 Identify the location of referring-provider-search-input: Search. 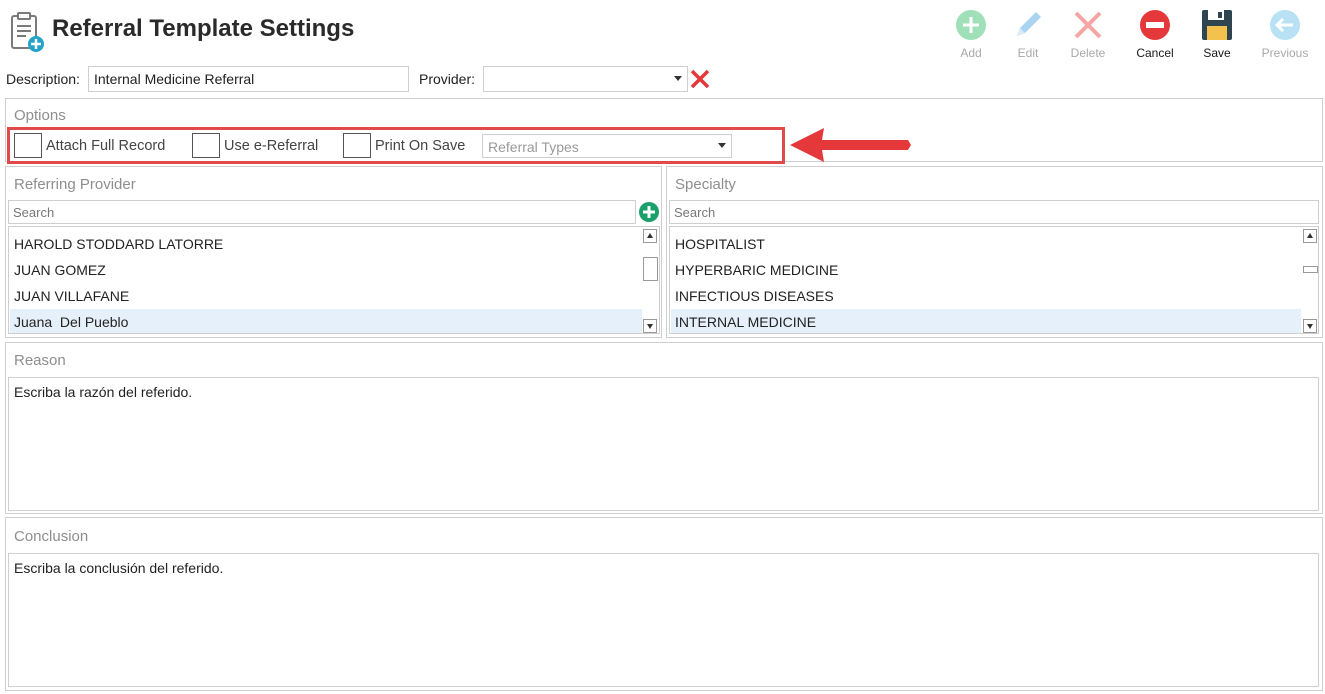
(322, 212).